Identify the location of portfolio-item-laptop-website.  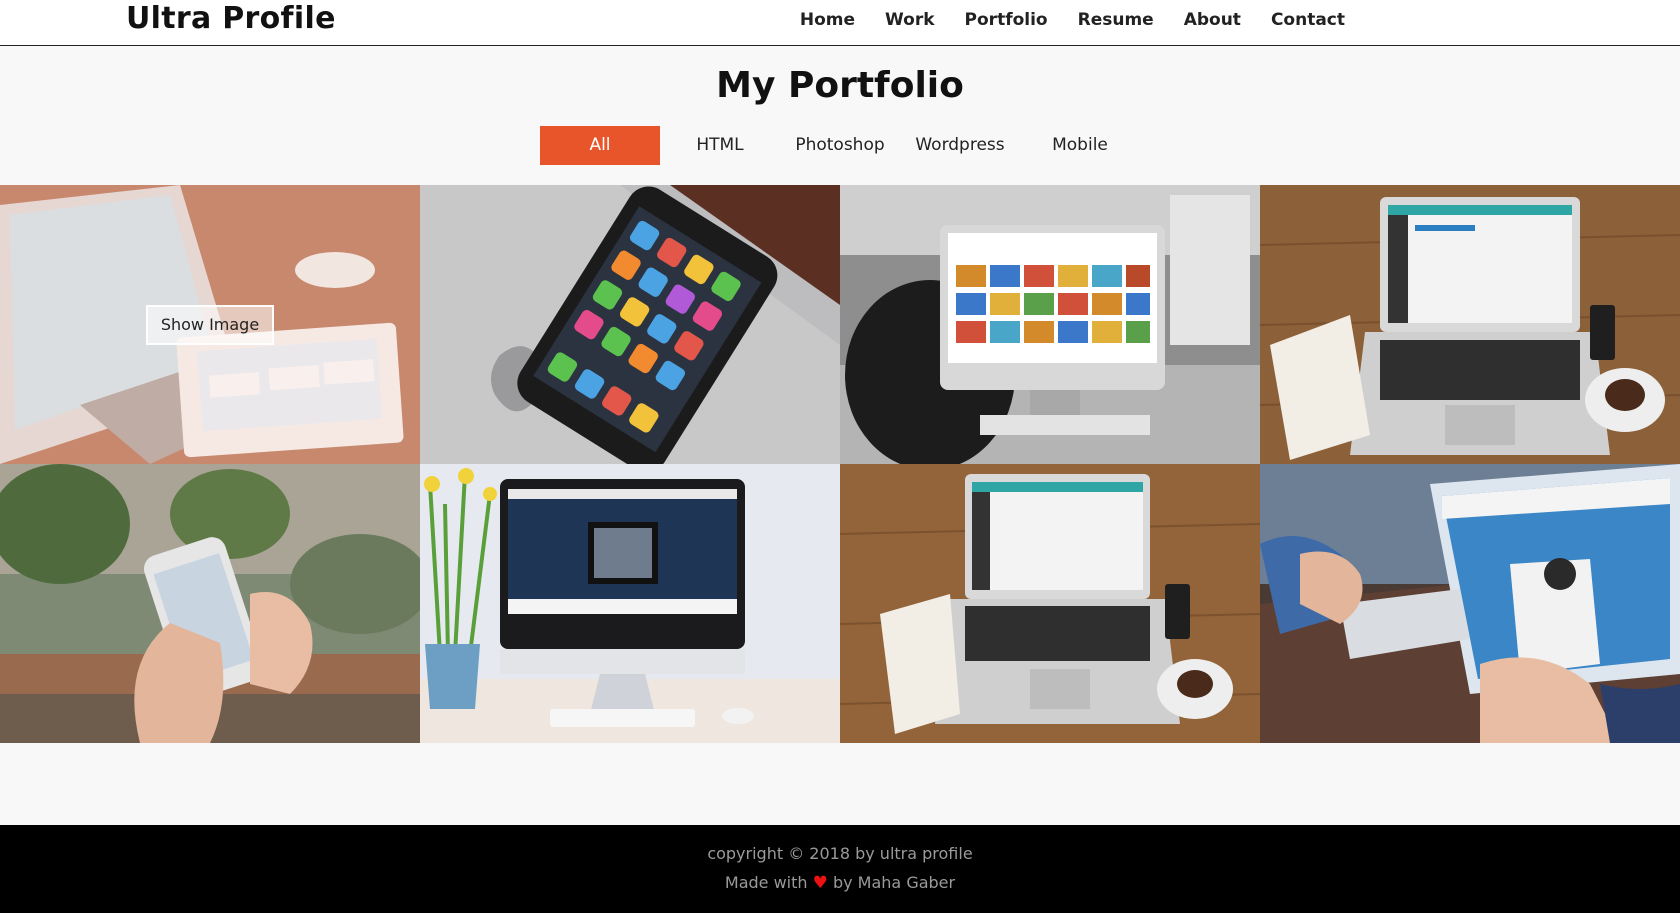
(1470, 603).